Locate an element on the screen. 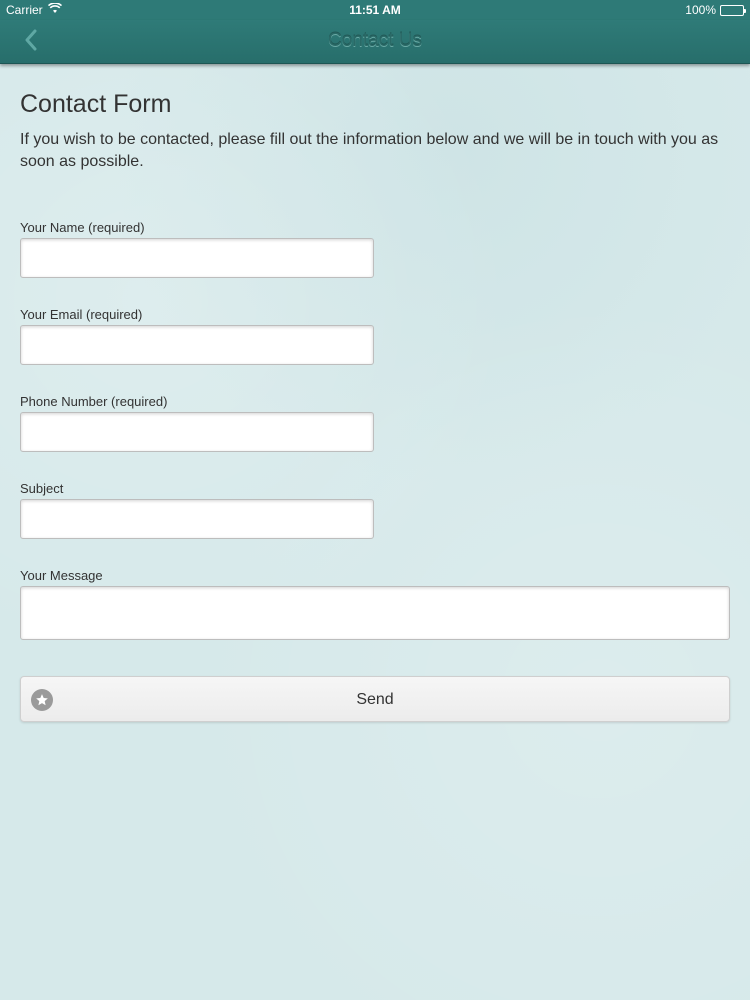 This screenshot has width=750, height=1000. name-field-label: Your Name (required) is located at coordinates (82, 227).